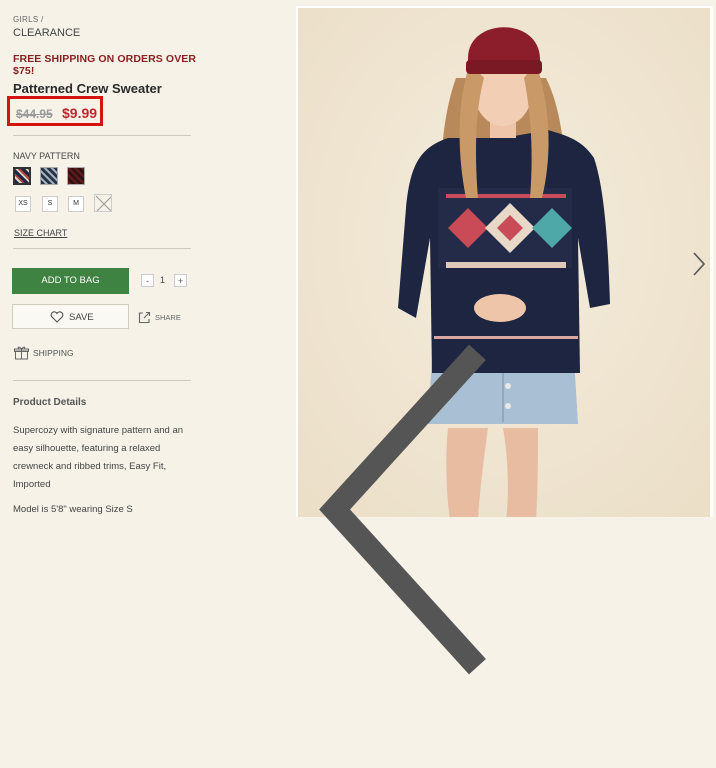 The height and width of the screenshot is (768, 716). What do you see at coordinates (23, 204) in the screenshot?
I see `size-option-xs: XS` at bounding box center [23, 204].